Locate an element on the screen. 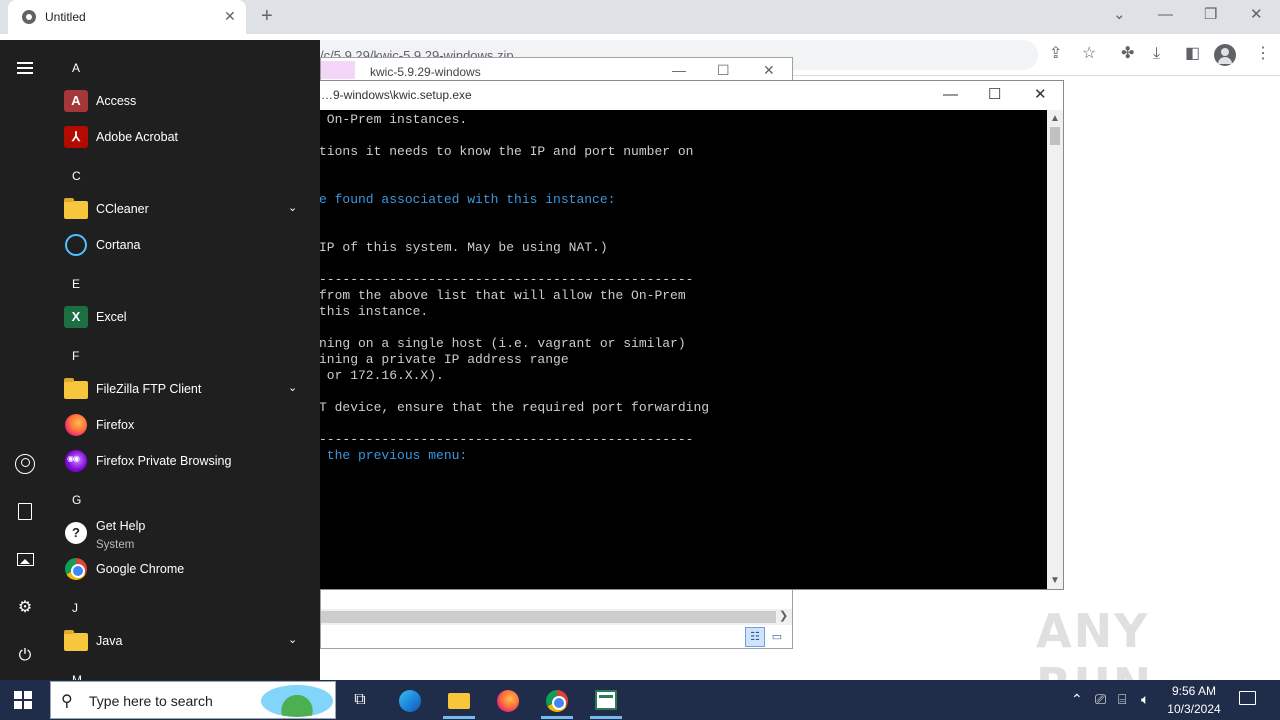  volume-icon: 🔈︎ is located at coordinates (1145, 699).